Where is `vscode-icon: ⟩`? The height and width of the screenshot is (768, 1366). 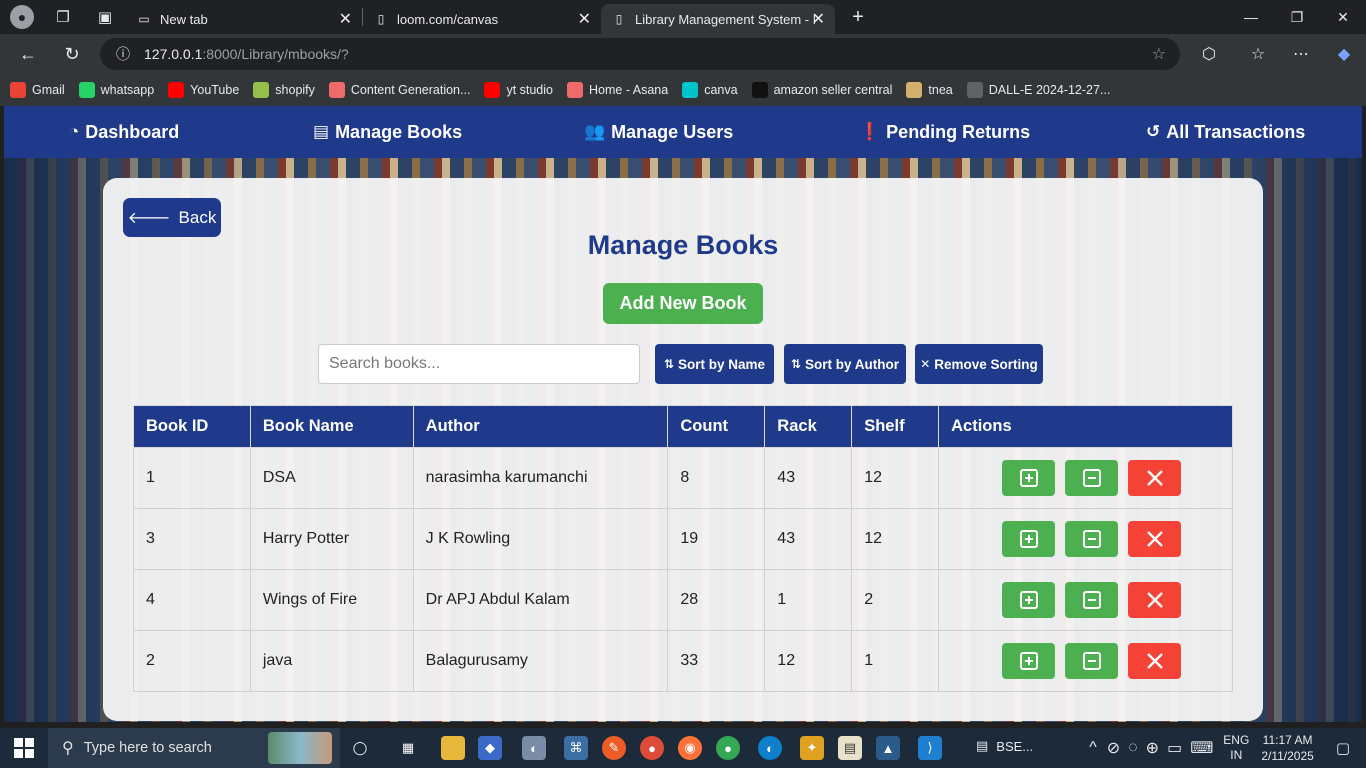 vscode-icon: ⟩ is located at coordinates (930, 748).